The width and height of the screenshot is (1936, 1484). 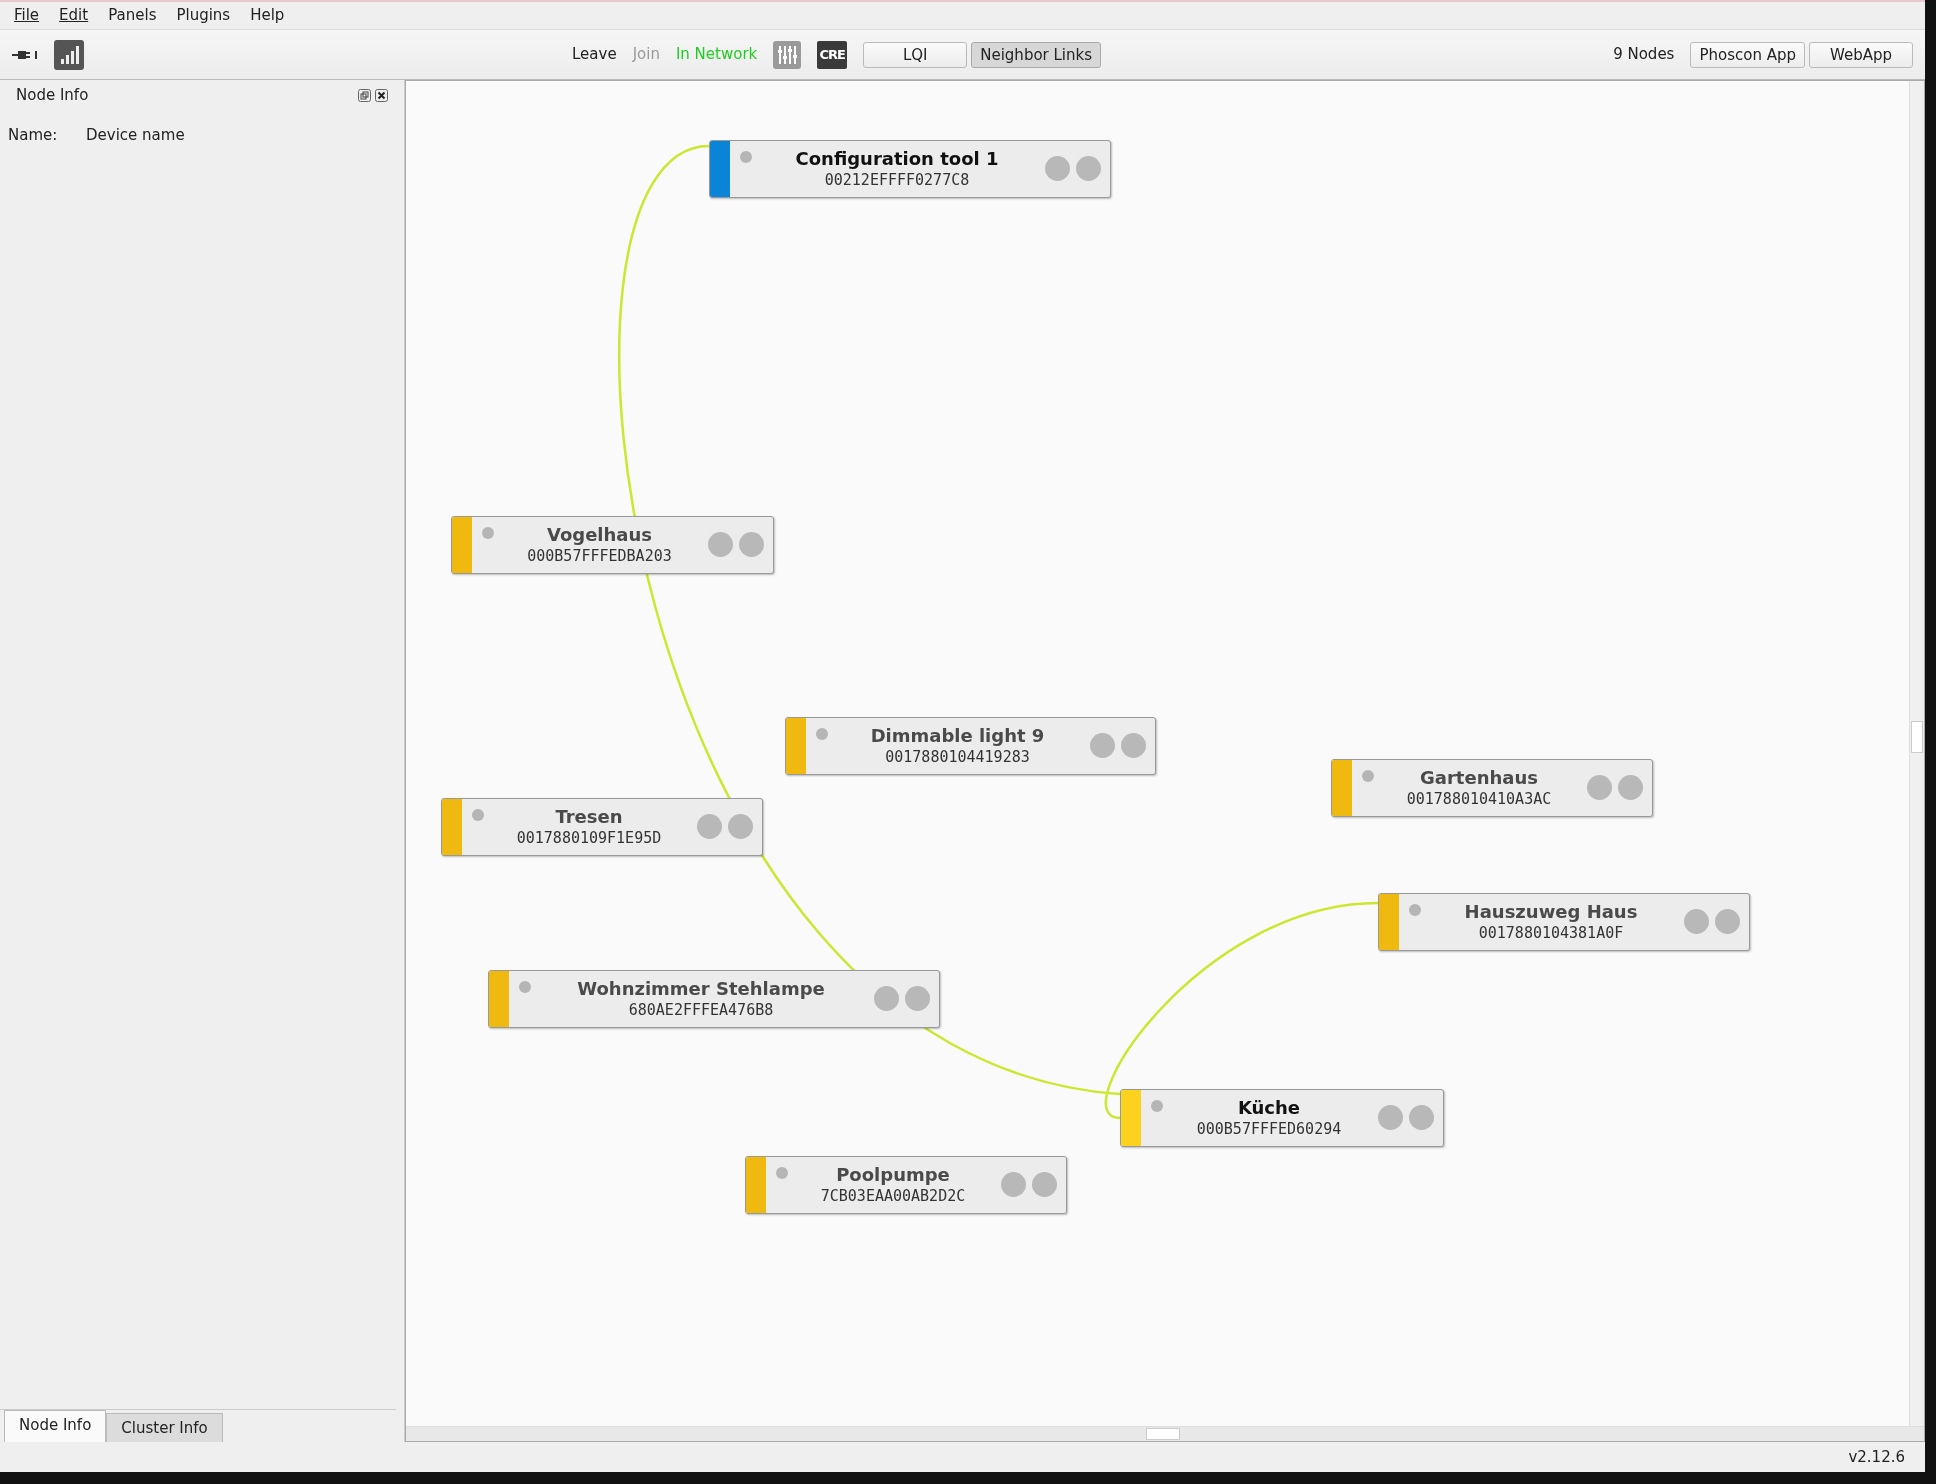 What do you see at coordinates (832, 54) in the screenshot?
I see `cre-icon: CRE` at bounding box center [832, 54].